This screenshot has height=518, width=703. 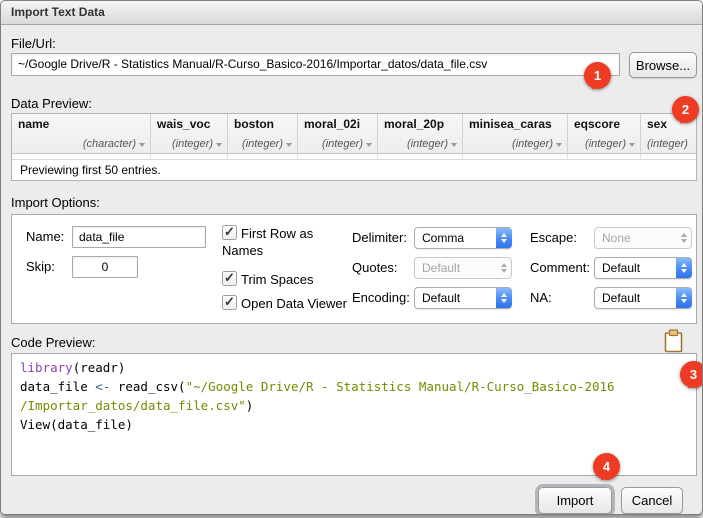 What do you see at coordinates (597, 75) in the screenshot?
I see `annotation-badge-1: 1` at bounding box center [597, 75].